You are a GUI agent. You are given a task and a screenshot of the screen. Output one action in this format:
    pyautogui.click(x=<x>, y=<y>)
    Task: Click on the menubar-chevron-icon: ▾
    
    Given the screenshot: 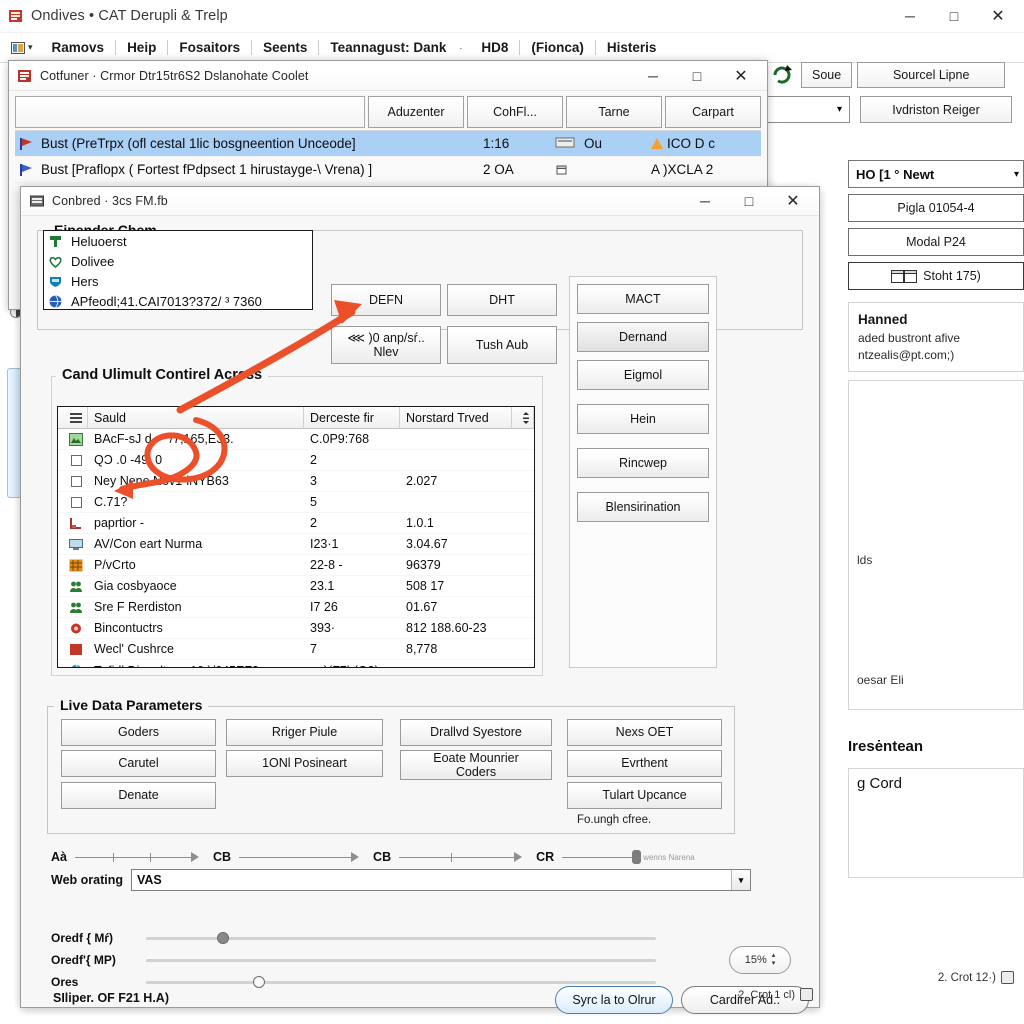 What is the action you would take?
    pyautogui.click(x=33, y=47)
    